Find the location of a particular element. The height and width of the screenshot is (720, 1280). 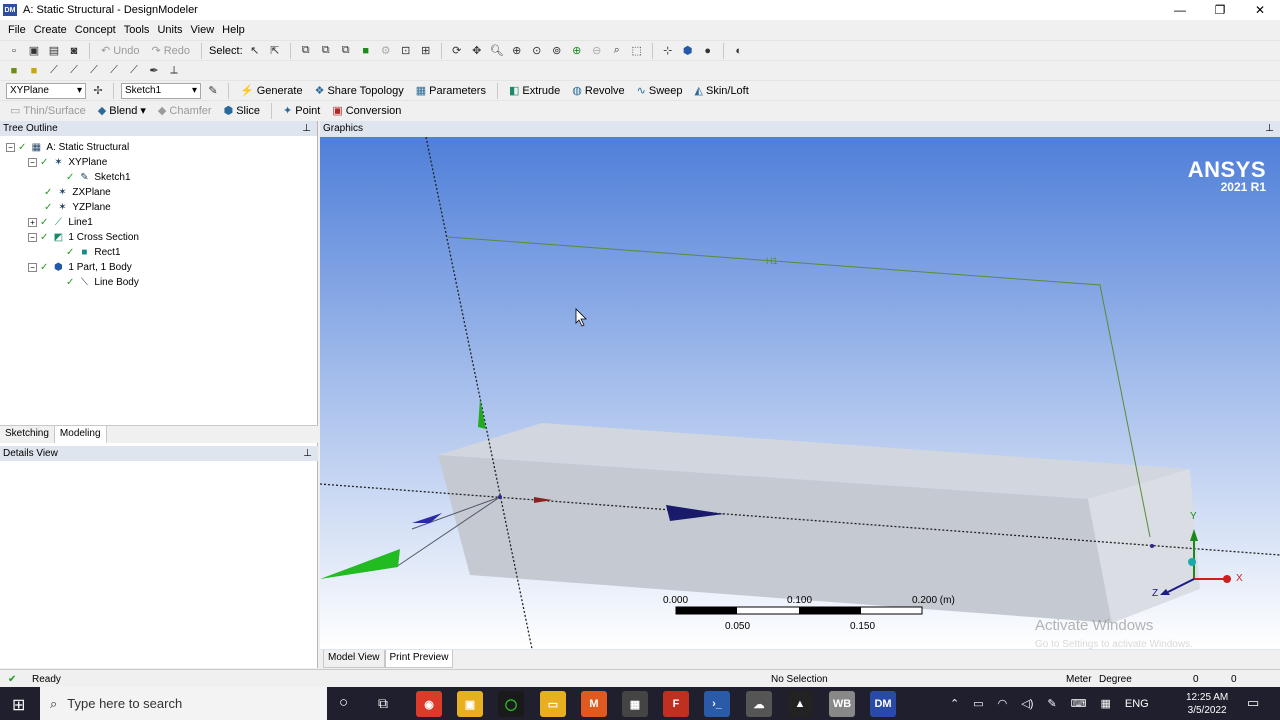

fluent-app-icon: F is located at coordinates (676, 704).